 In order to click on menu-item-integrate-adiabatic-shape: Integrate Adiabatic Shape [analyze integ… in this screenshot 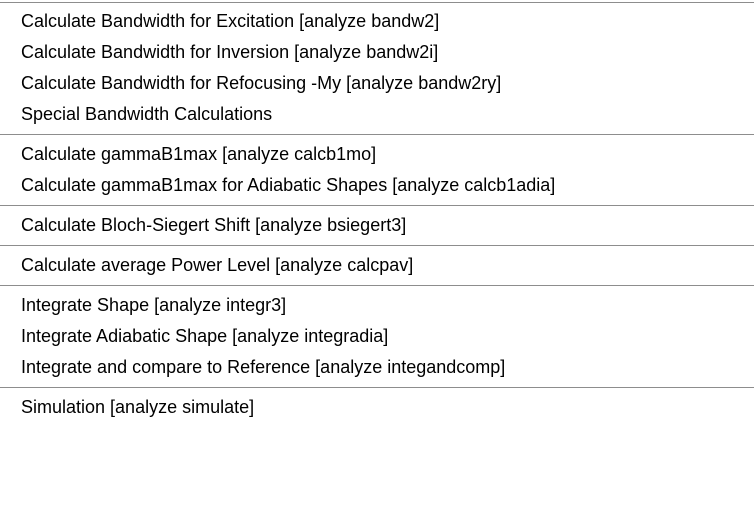, I will do `click(377, 336)`.